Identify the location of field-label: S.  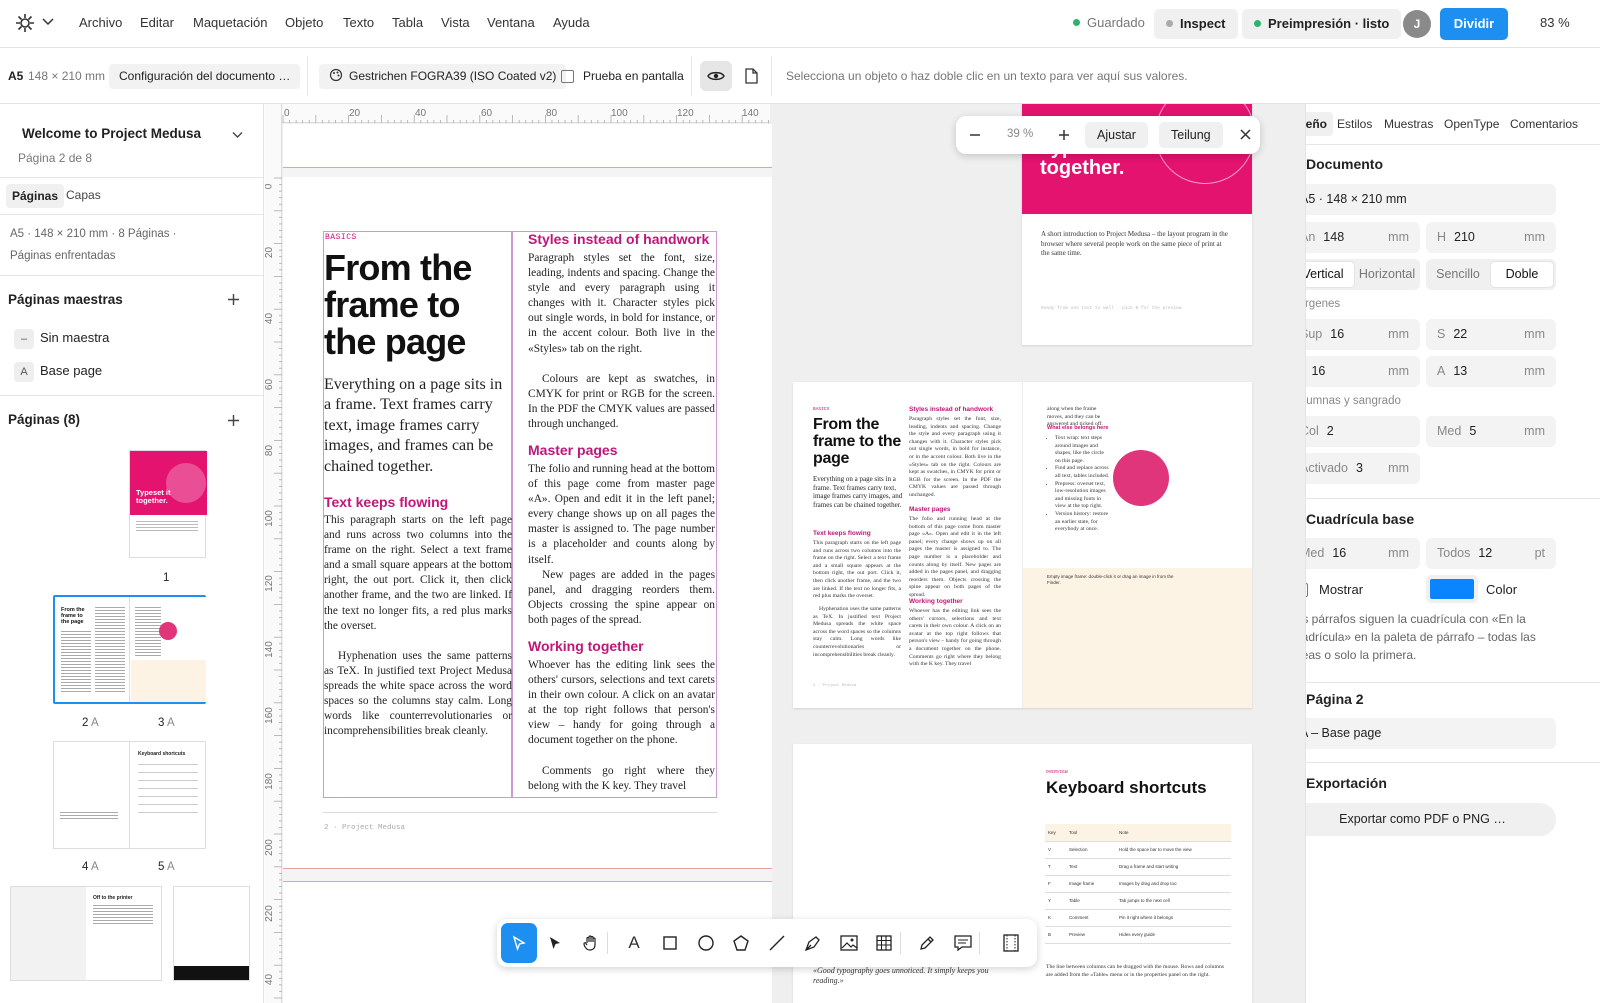
(1441, 334).